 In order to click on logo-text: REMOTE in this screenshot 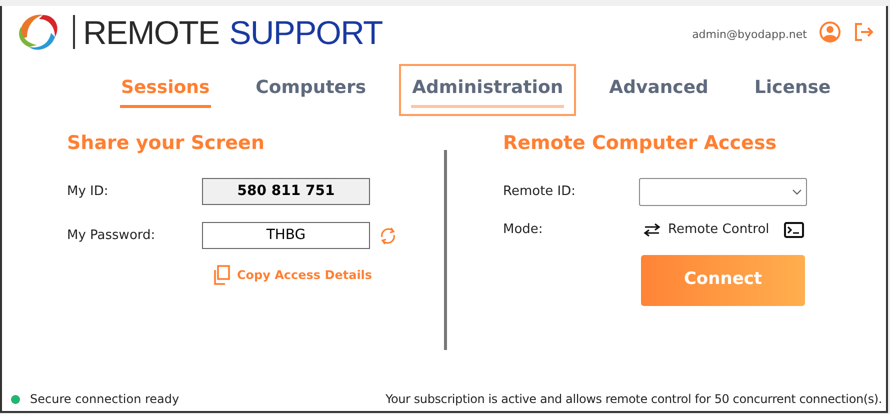, I will do `click(151, 32)`.